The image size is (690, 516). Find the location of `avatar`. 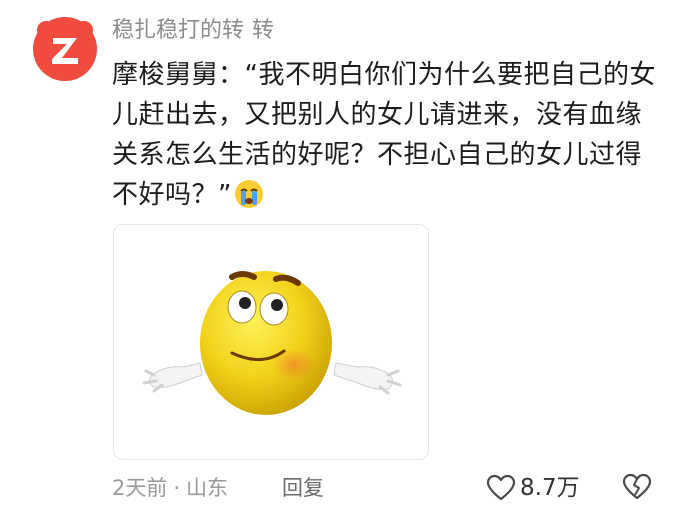

avatar is located at coordinates (65, 49).